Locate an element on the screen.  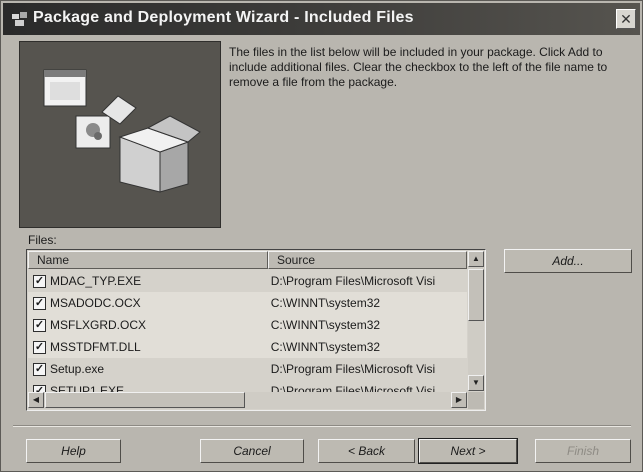
list-header: Name Source is located at coordinates (247, 260).